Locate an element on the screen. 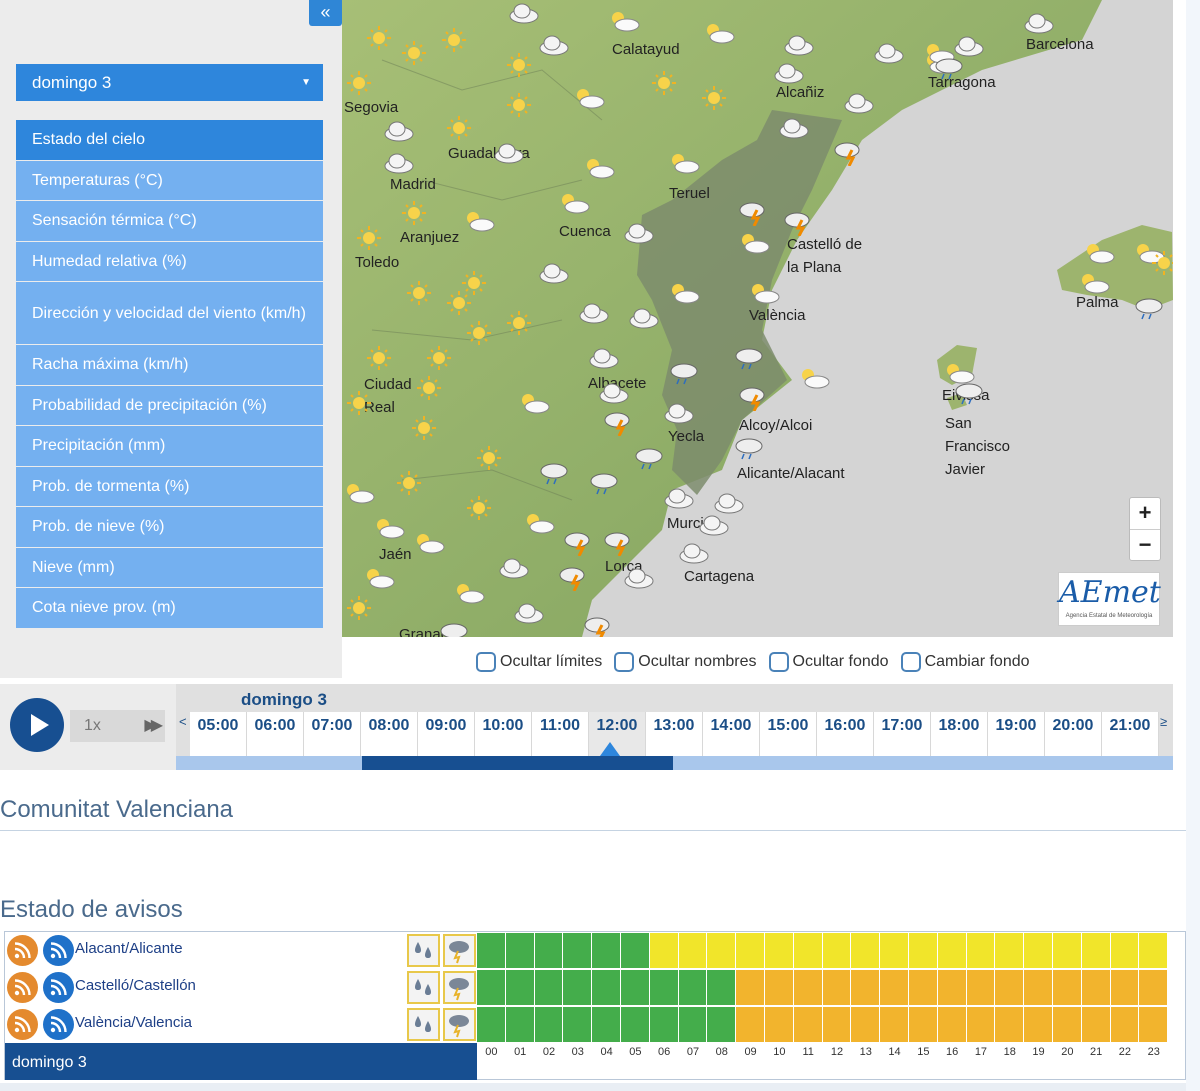  timeline-hour: 09:00 is located at coordinates (446, 734).